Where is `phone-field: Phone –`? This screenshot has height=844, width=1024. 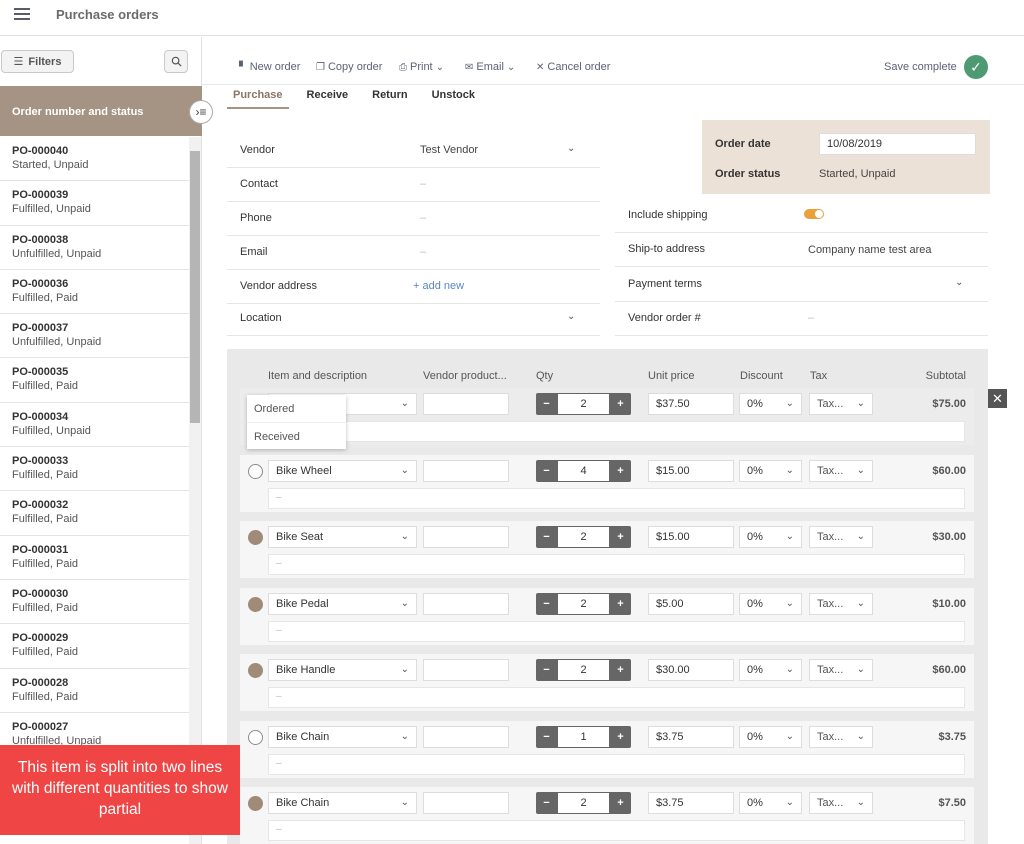 phone-field: Phone – is located at coordinates (413, 219).